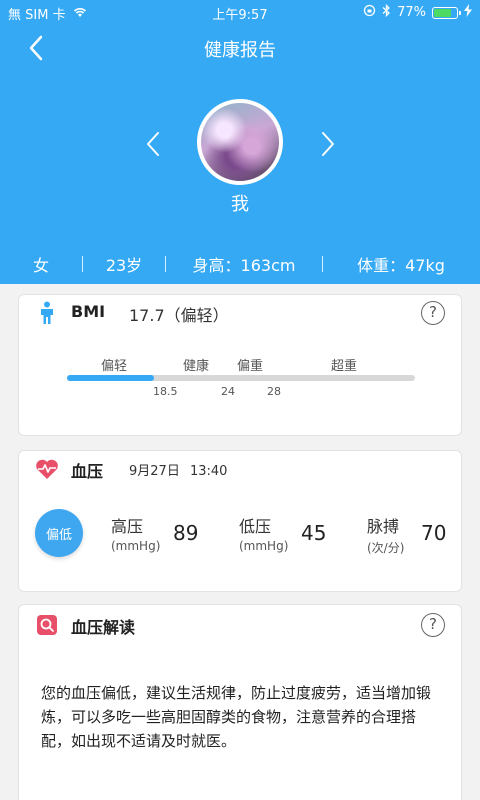  I want to click on height-stat: 身高：163cm, so click(244, 265).